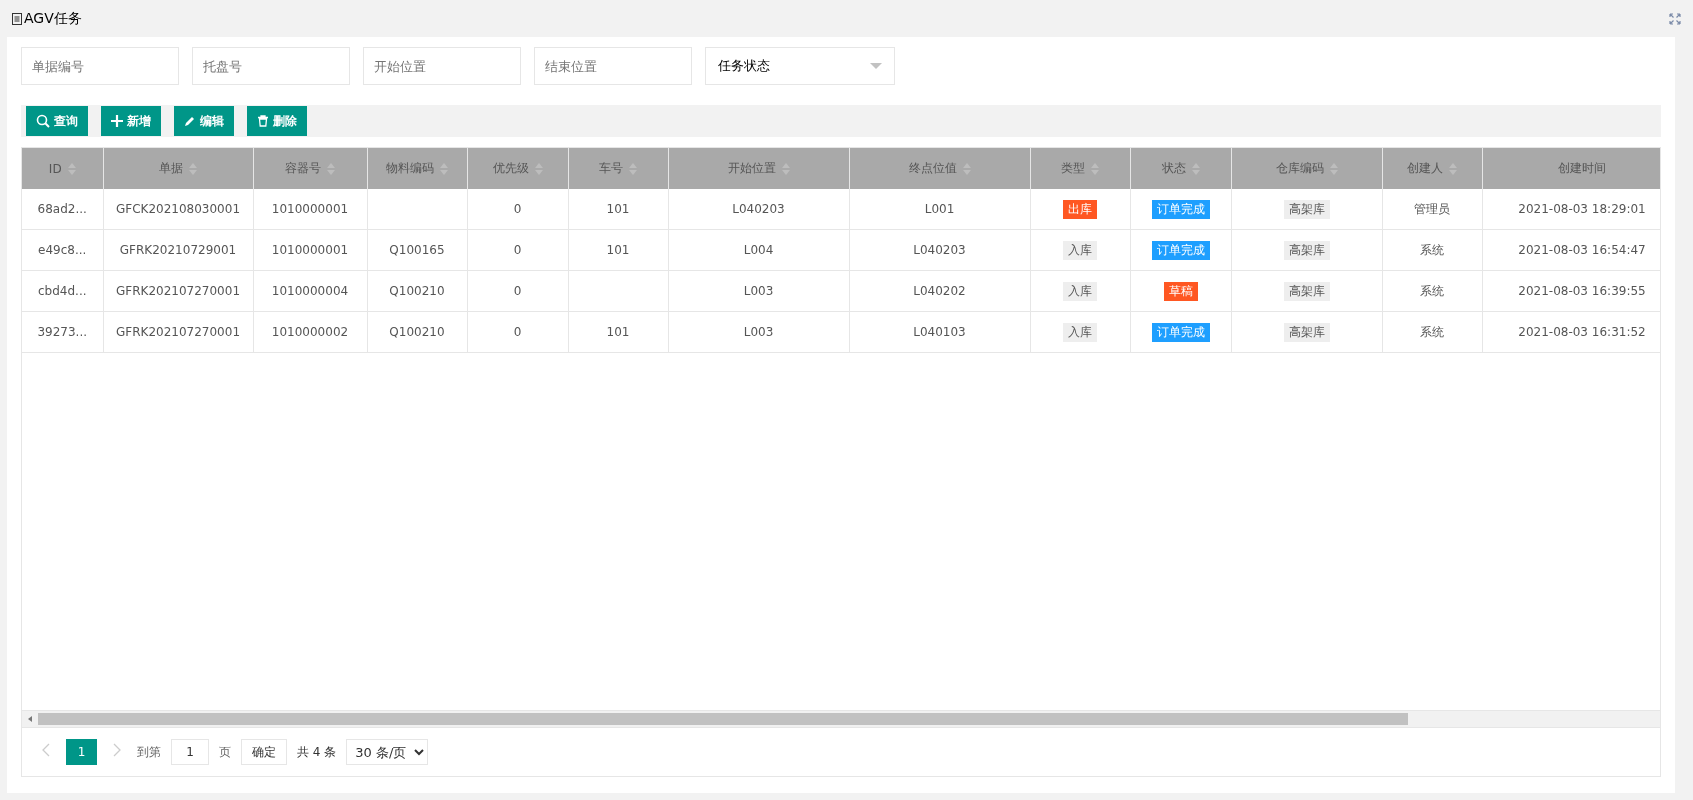 This screenshot has width=1693, height=800. I want to click on column-header: 创建人, so click(1432, 168).